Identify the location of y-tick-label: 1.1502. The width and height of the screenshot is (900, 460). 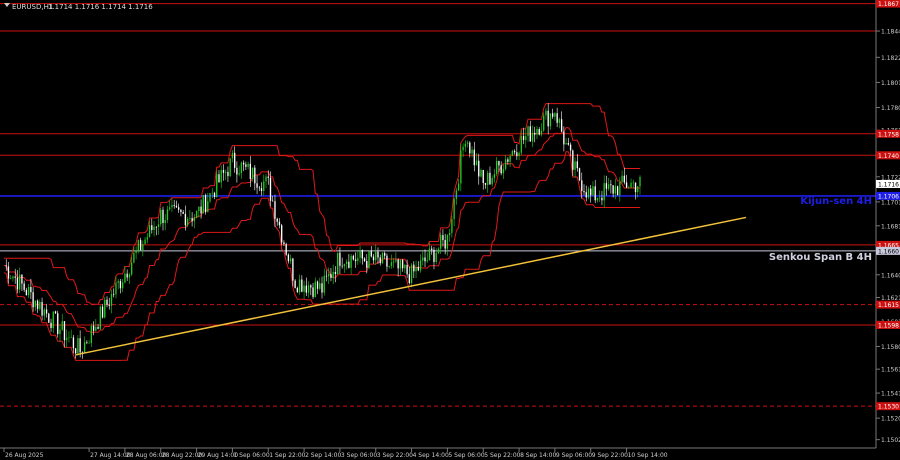
(890, 440).